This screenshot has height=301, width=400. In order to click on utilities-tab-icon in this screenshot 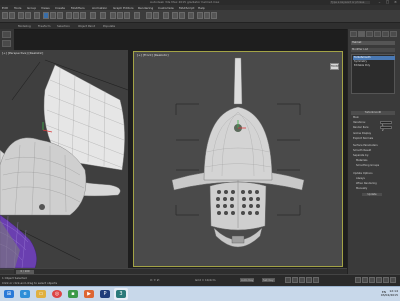, I will do `click(393, 34)`.